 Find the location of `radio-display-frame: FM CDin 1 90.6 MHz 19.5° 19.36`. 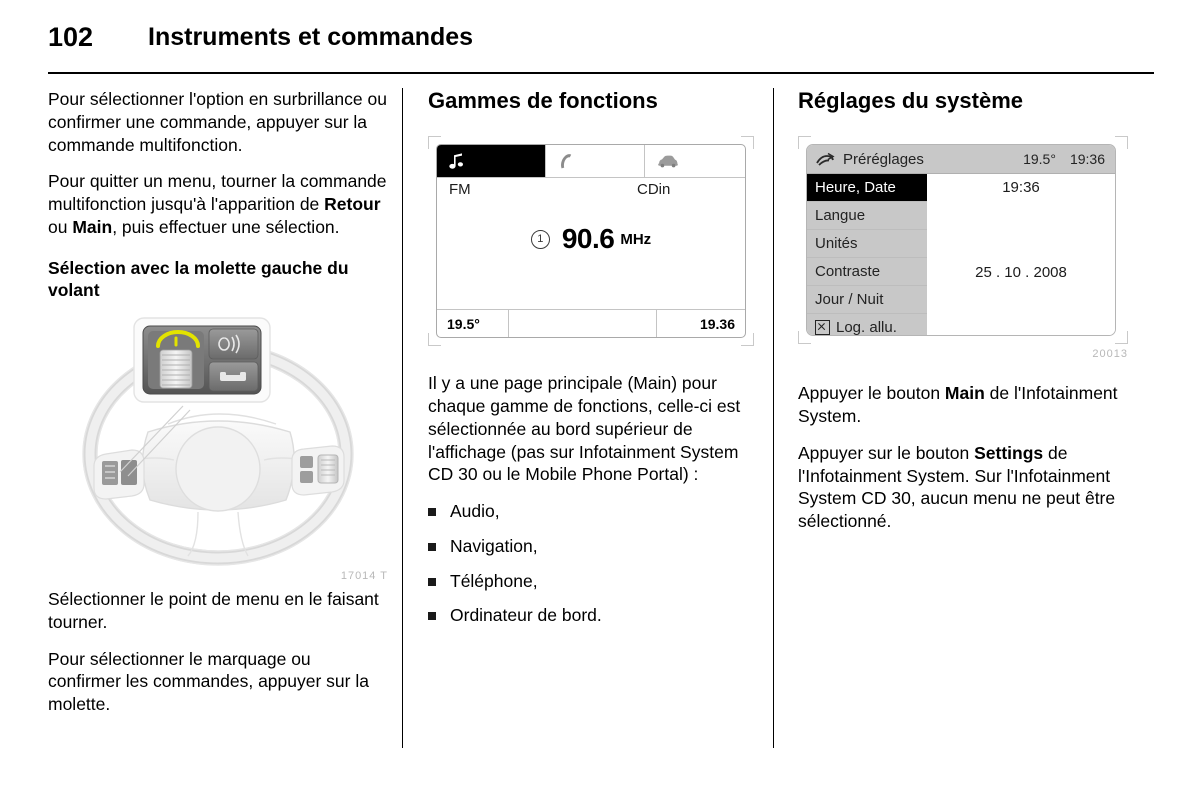

radio-display-frame: FM CDin 1 90.6 MHz 19.5° 19.36 is located at coordinates (591, 241).